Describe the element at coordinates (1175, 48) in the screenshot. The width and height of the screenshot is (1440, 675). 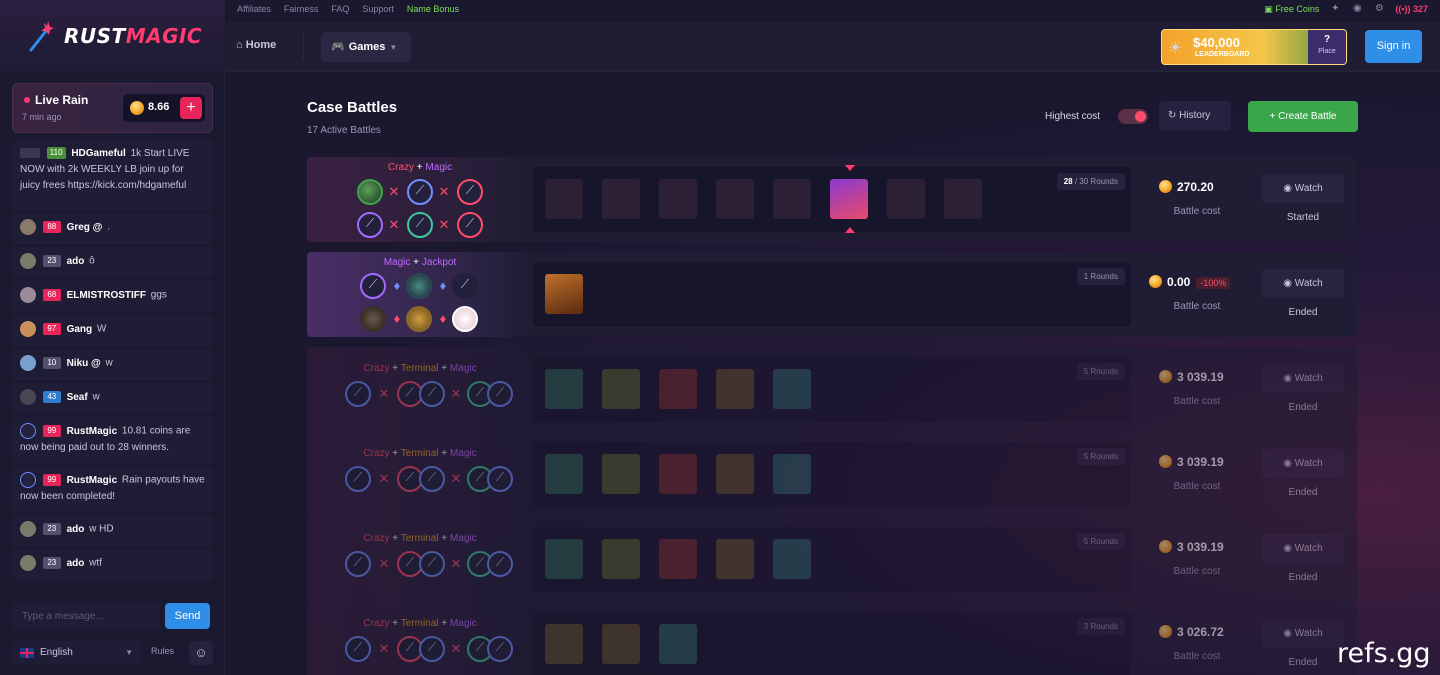
I see `trophy-icon: ☀` at that location.